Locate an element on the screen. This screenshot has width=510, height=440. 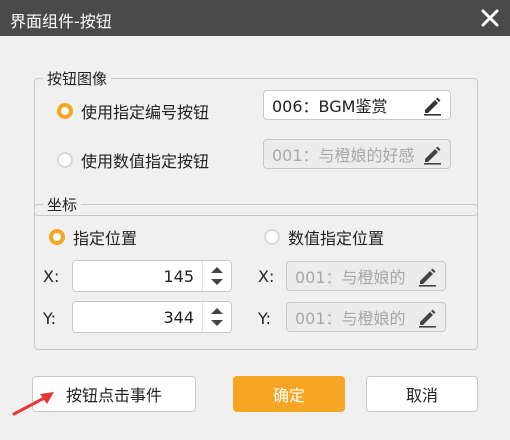
y-label: Y: is located at coordinates (50, 318).